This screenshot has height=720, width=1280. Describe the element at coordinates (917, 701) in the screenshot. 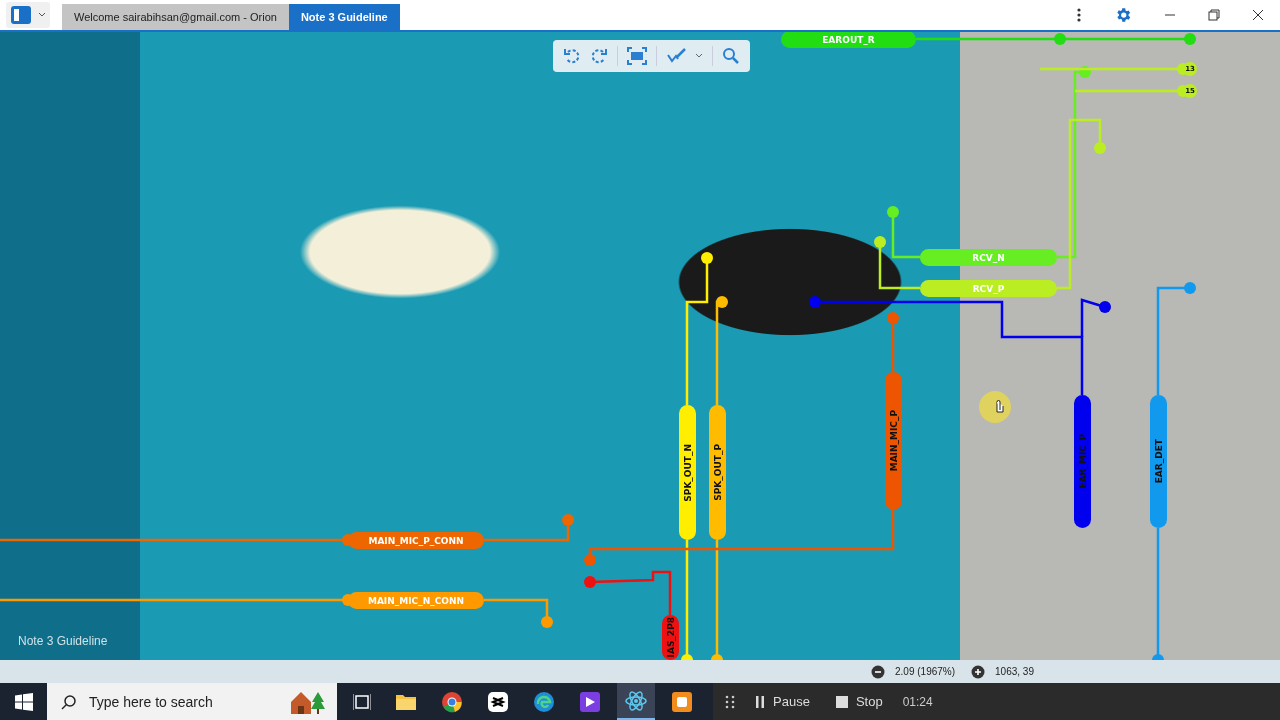

I see `recording-time: 01:24` at that location.